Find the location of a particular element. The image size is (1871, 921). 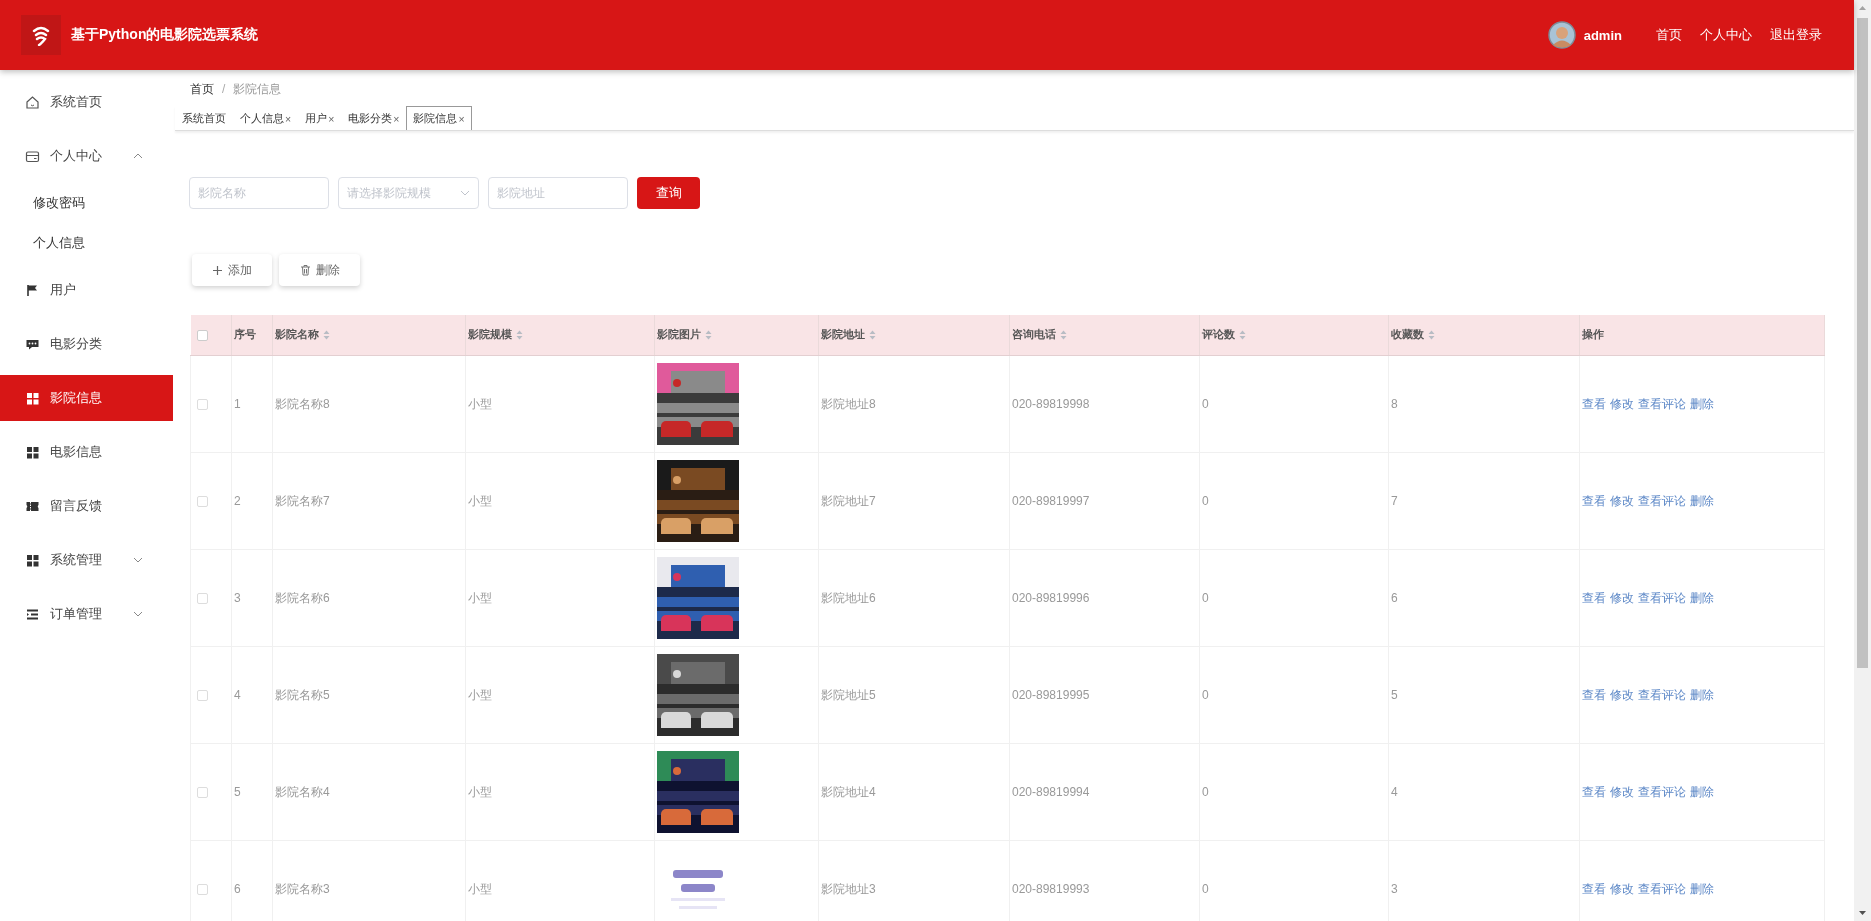

table-cell: 影院名称5 is located at coordinates (302, 694).